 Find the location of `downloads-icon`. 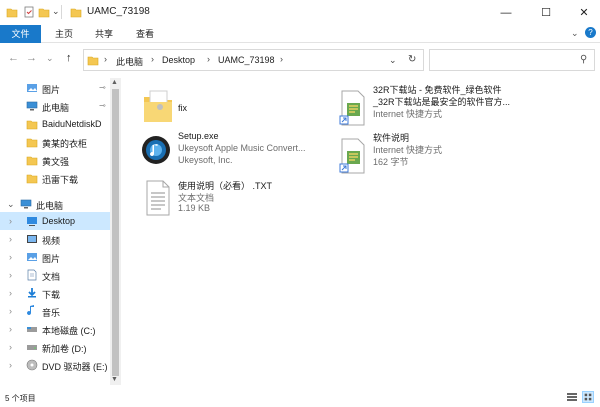

downloads-icon is located at coordinates (32, 293).